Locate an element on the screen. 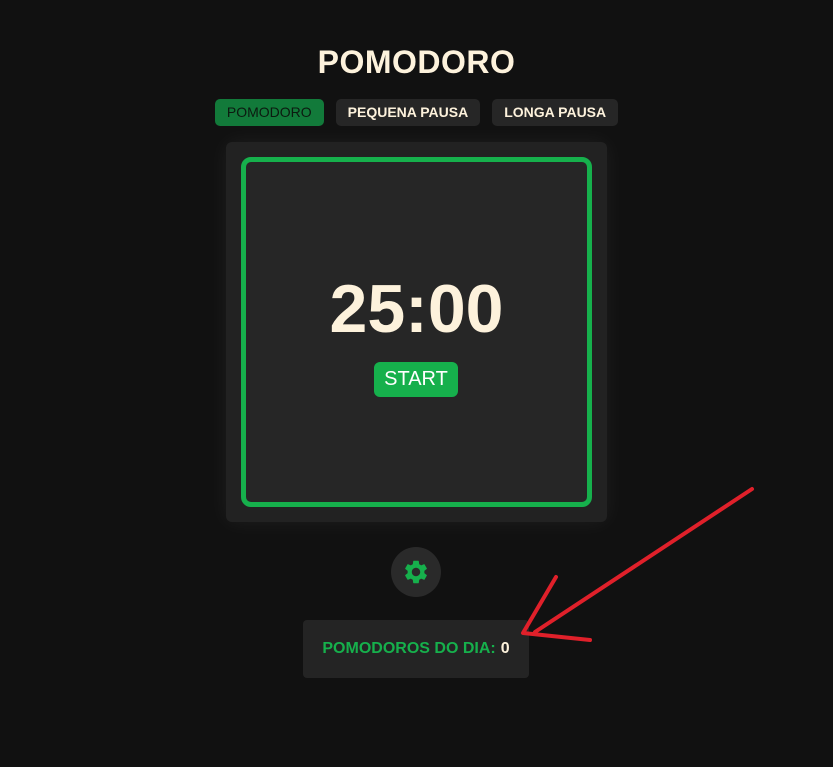  timer-display: 25:00 is located at coordinates (416, 309).